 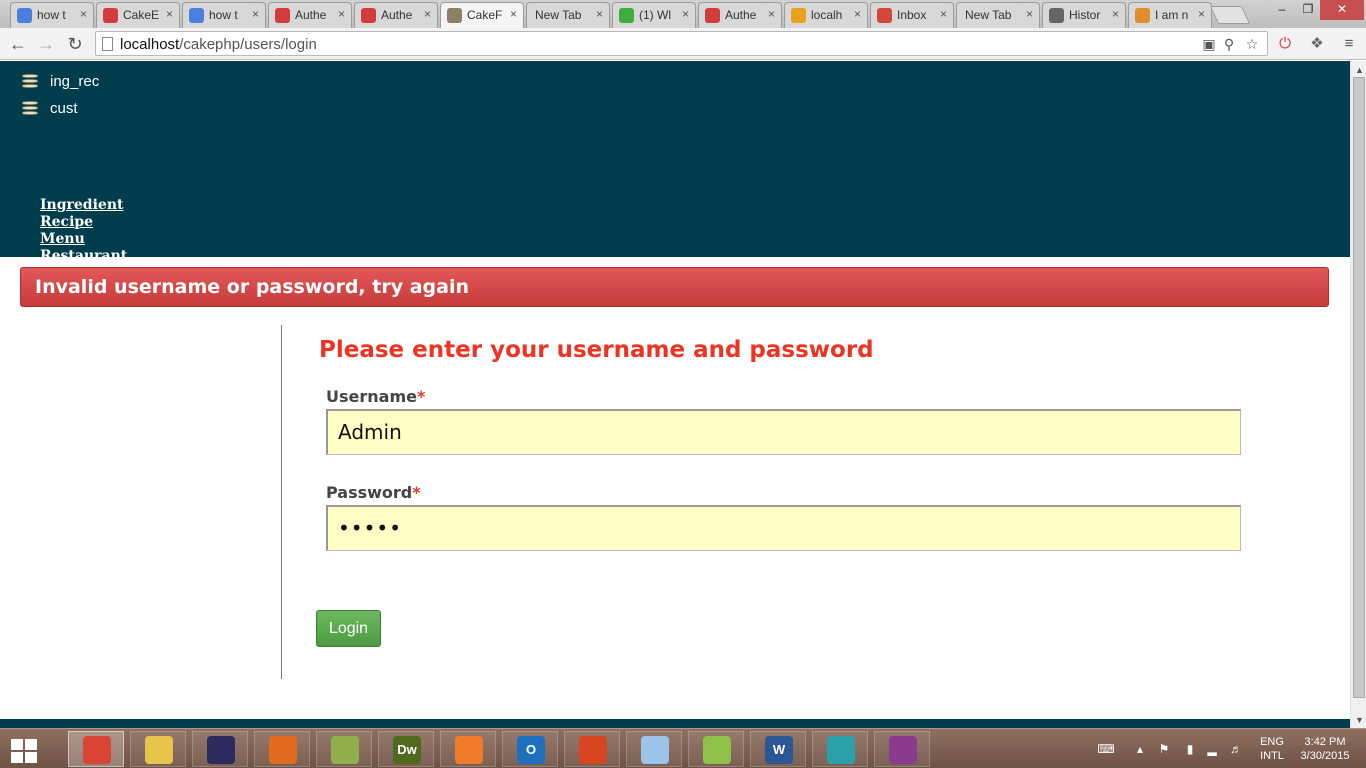 I want to click on network-signal-icon: ▂, so click(x=1212, y=749).